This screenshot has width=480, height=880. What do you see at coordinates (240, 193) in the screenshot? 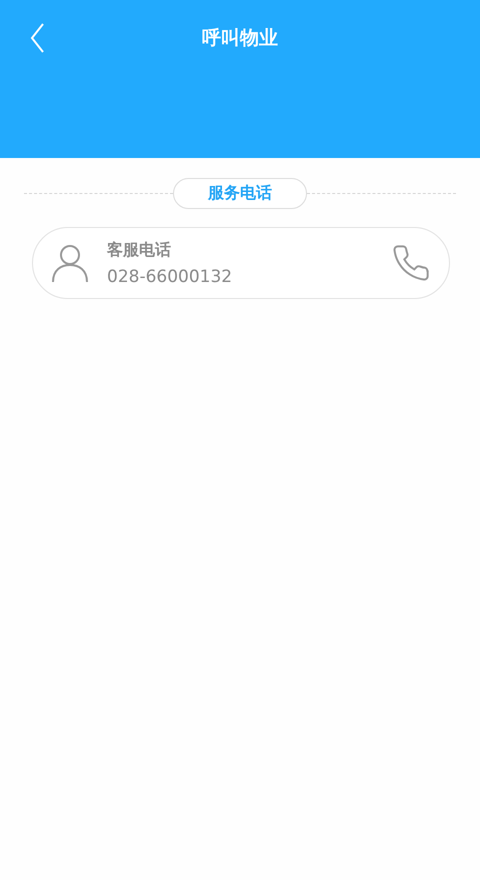
I see `section-title: 服务电话` at bounding box center [240, 193].